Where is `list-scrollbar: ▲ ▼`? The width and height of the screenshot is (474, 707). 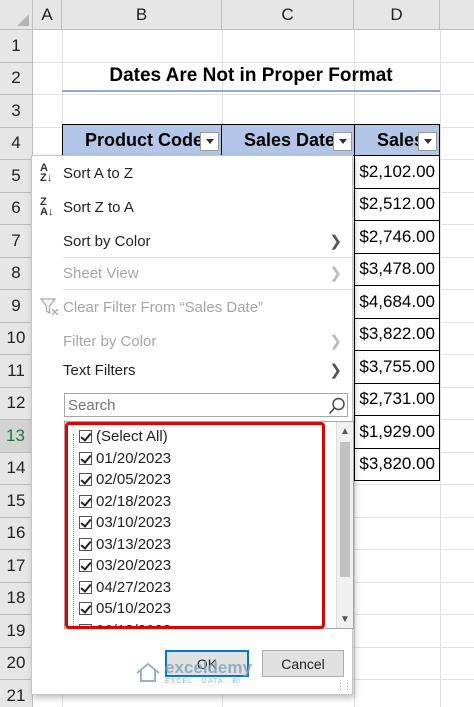
list-scrollbar: ▲ ▼ is located at coordinates (344, 525).